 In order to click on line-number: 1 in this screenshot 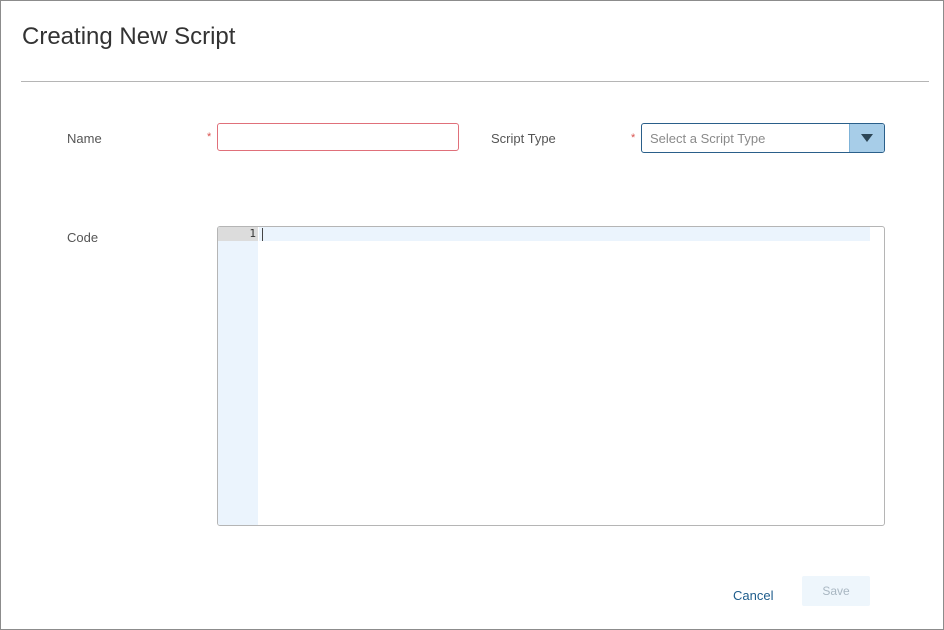, I will do `click(252, 233)`.